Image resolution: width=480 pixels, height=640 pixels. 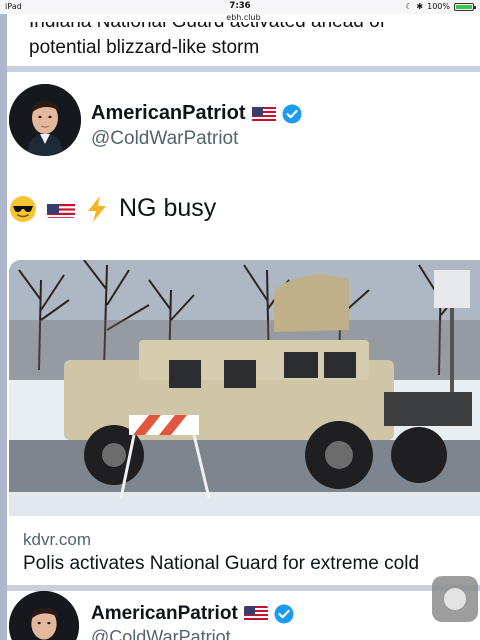 I want to click on moon-icon: ☾, so click(x=409, y=6).